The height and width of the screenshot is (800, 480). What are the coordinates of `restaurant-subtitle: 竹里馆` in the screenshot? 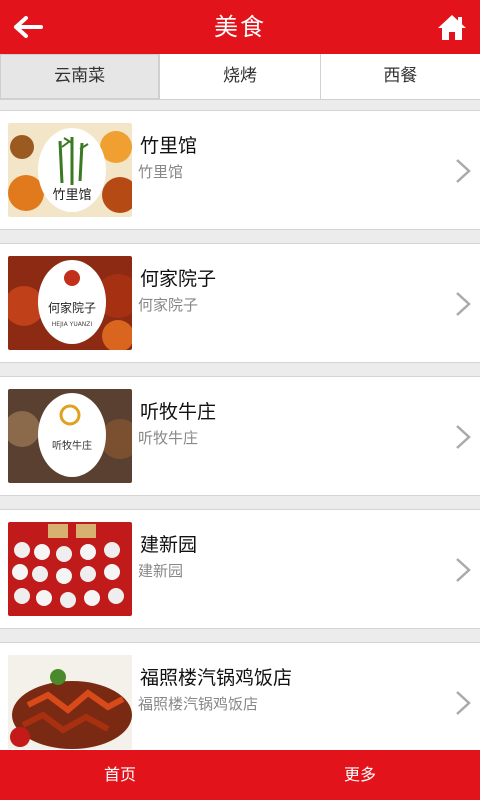 It's located at (161, 172).